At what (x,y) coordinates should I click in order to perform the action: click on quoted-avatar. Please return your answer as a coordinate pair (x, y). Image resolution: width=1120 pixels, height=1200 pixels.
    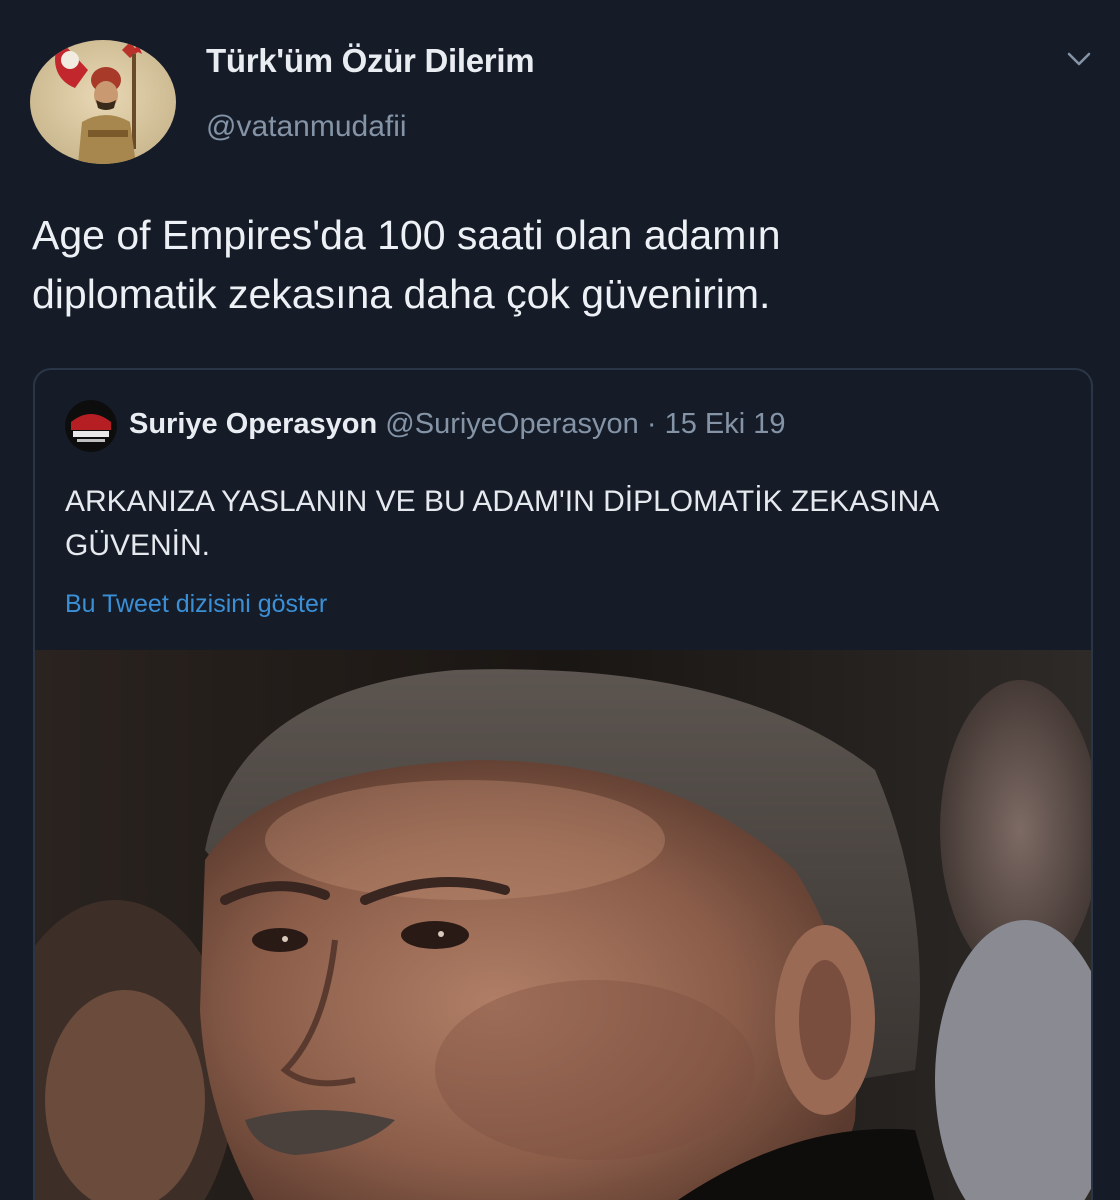
    Looking at the image, I should click on (91, 426).